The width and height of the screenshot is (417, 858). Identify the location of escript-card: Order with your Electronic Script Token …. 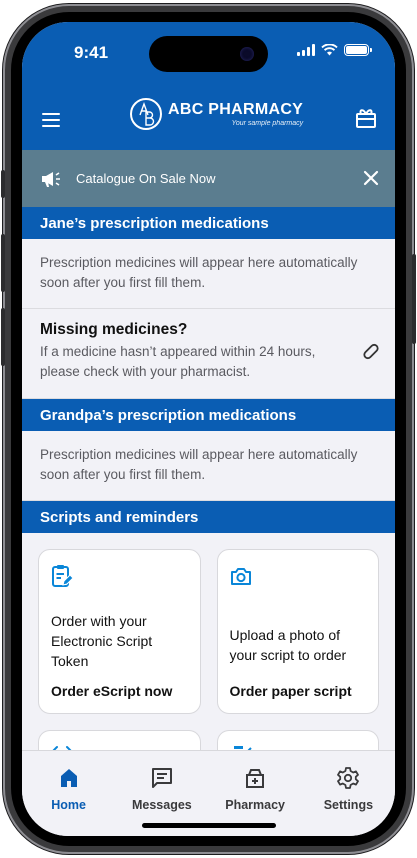
(119, 631).